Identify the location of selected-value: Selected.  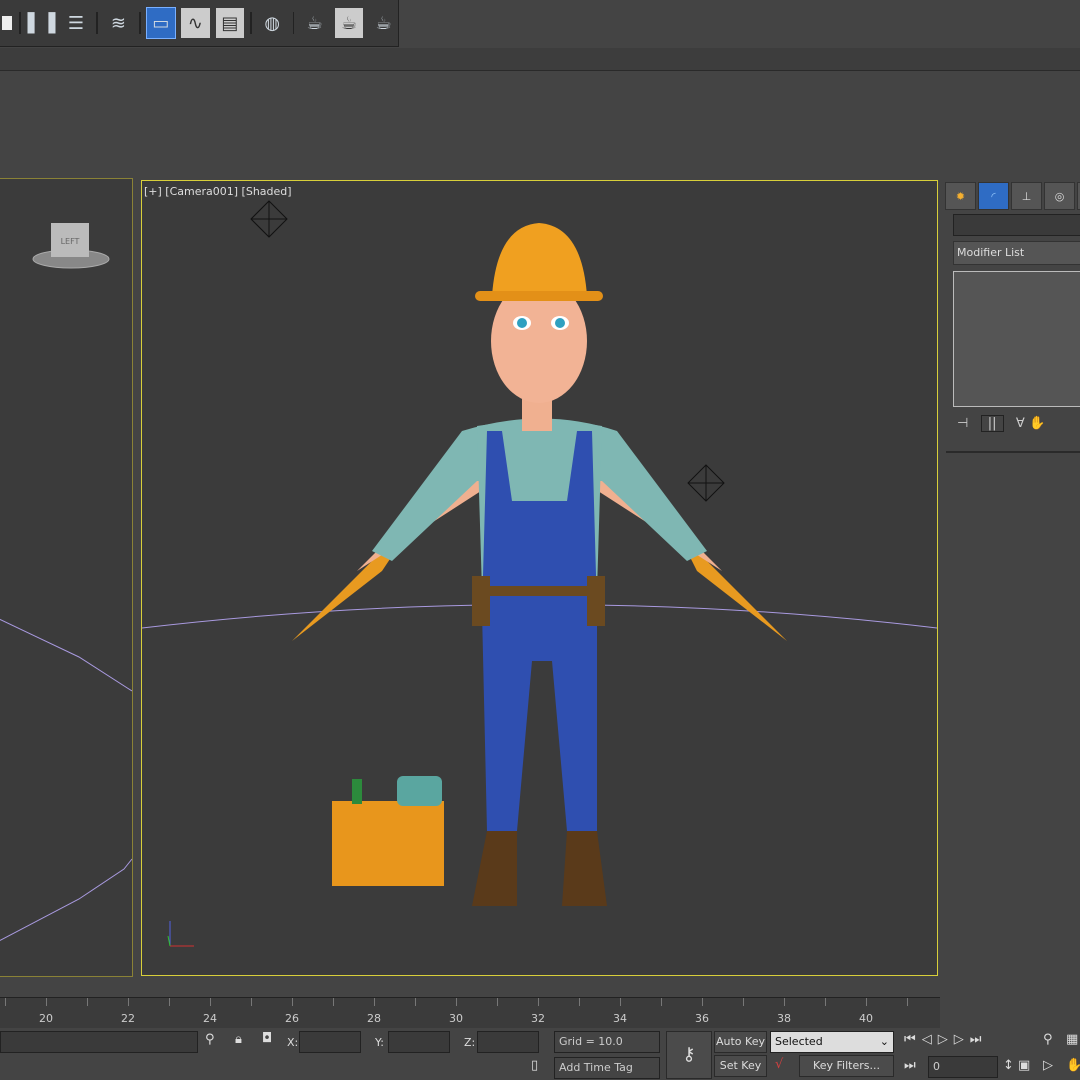
(799, 1041).